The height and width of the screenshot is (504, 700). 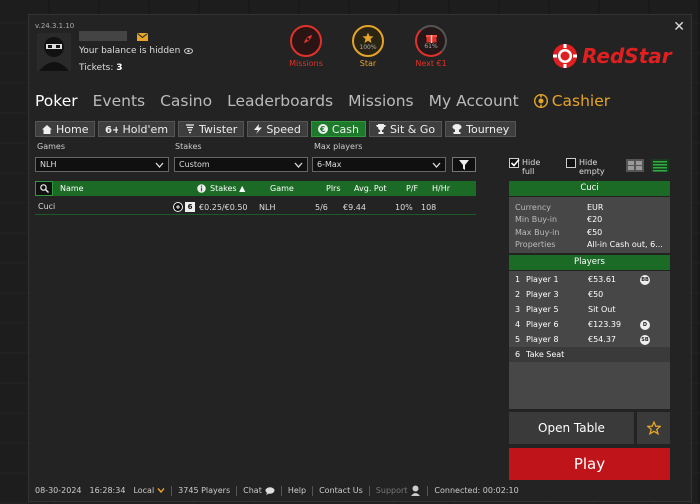 I want to click on cup-icon, so click(x=457, y=129).